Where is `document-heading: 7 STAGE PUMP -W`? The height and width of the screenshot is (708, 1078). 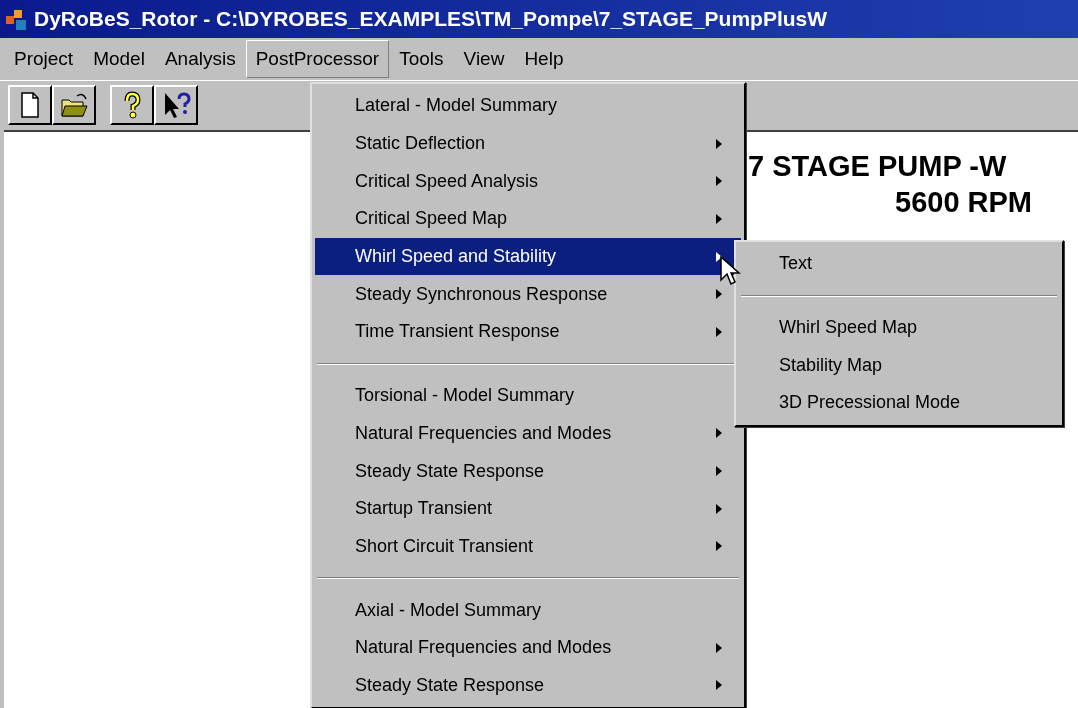 document-heading: 7 STAGE PUMP -W is located at coordinates (877, 166).